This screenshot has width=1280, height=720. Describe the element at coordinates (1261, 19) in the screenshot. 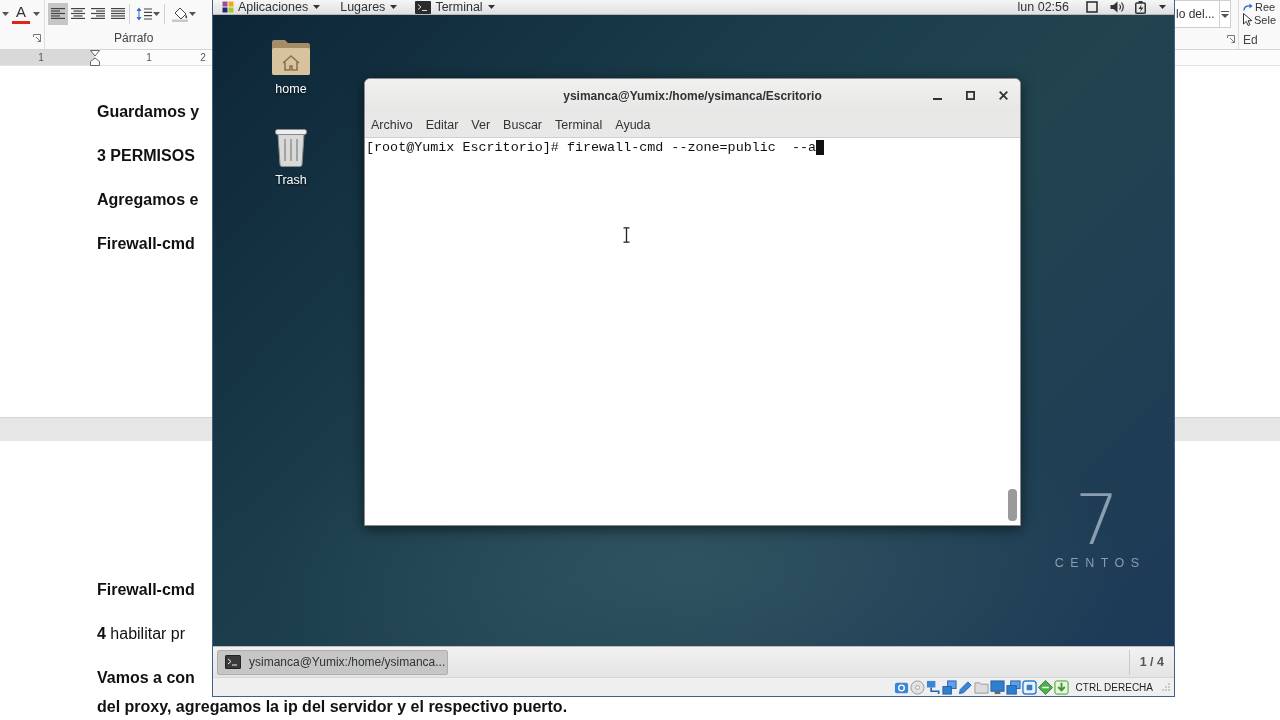

I see `select-button: Sele` at that location.